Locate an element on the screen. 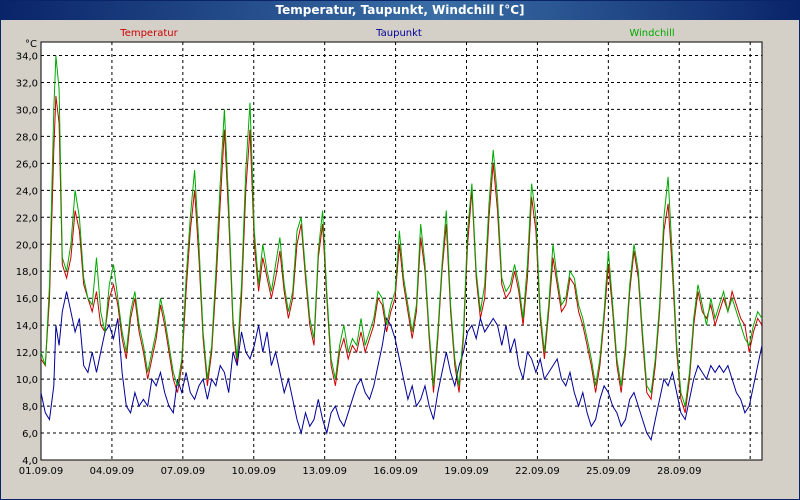  y-tick-label: 14,0 is located at coordinates (27, 326).